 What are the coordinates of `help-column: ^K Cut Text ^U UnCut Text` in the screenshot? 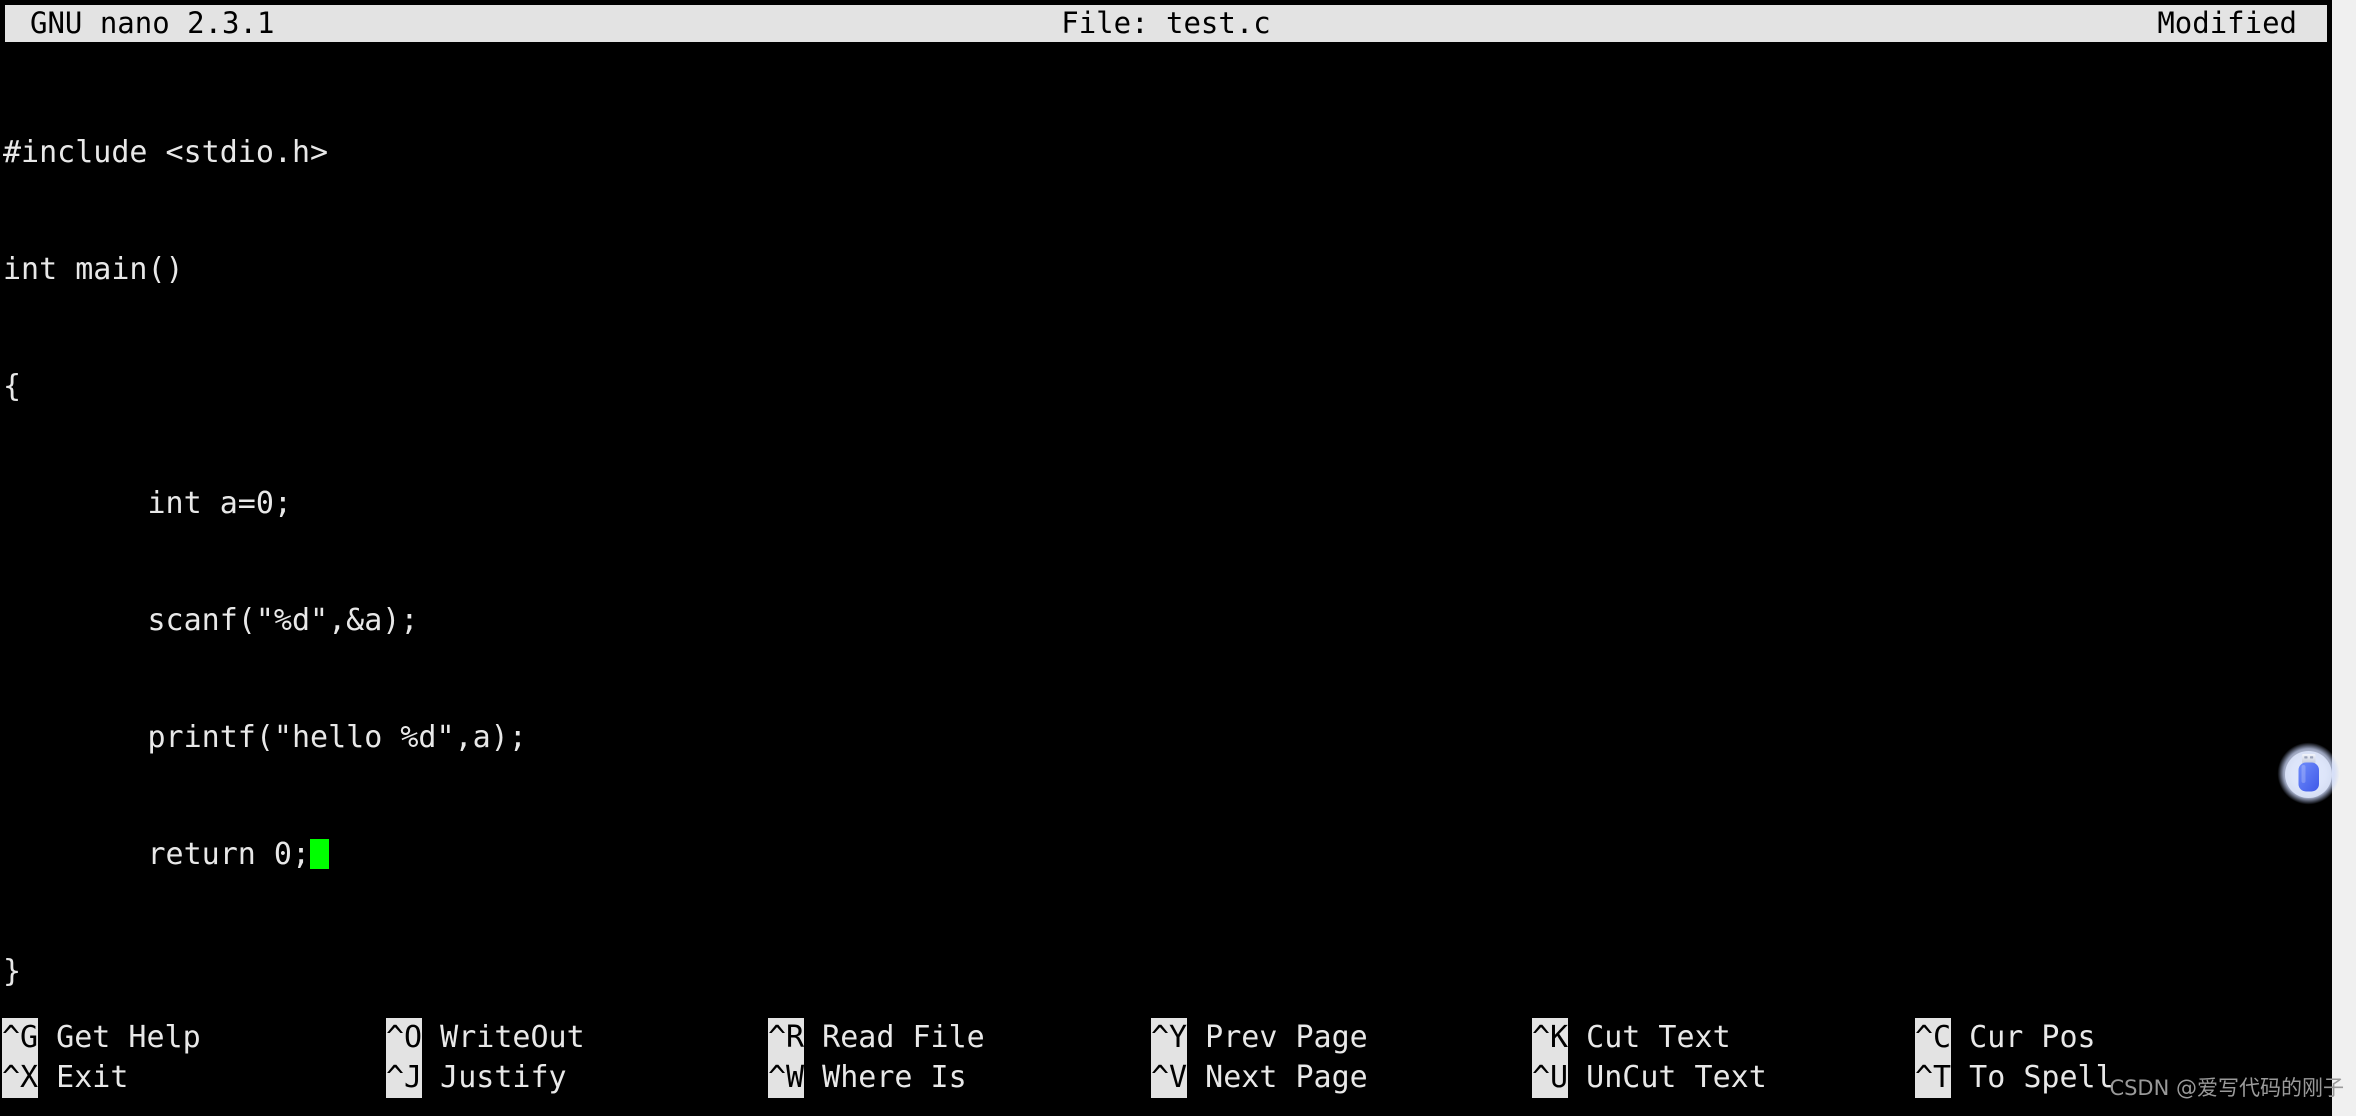 It's located at (1649, 1058).